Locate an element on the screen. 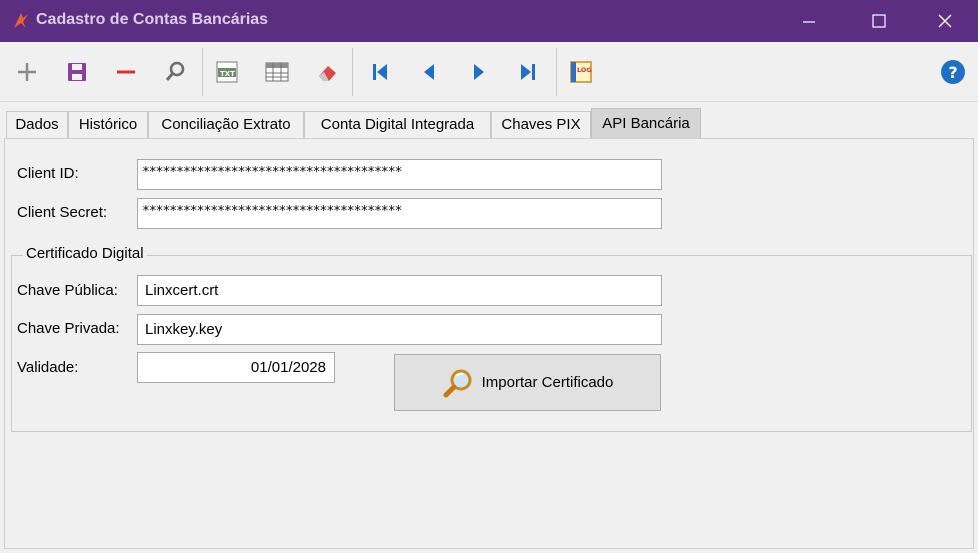  import-certificate-button: Importar Certificado is located at coordinates (527, 382).